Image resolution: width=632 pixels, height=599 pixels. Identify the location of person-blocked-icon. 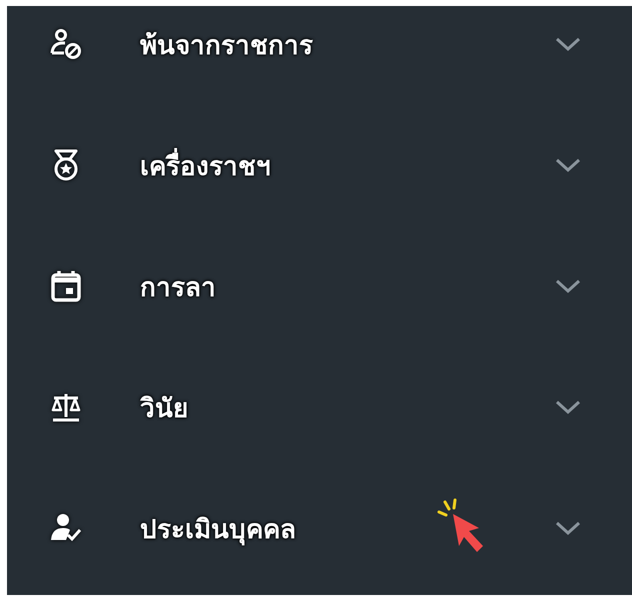
(66, 44).